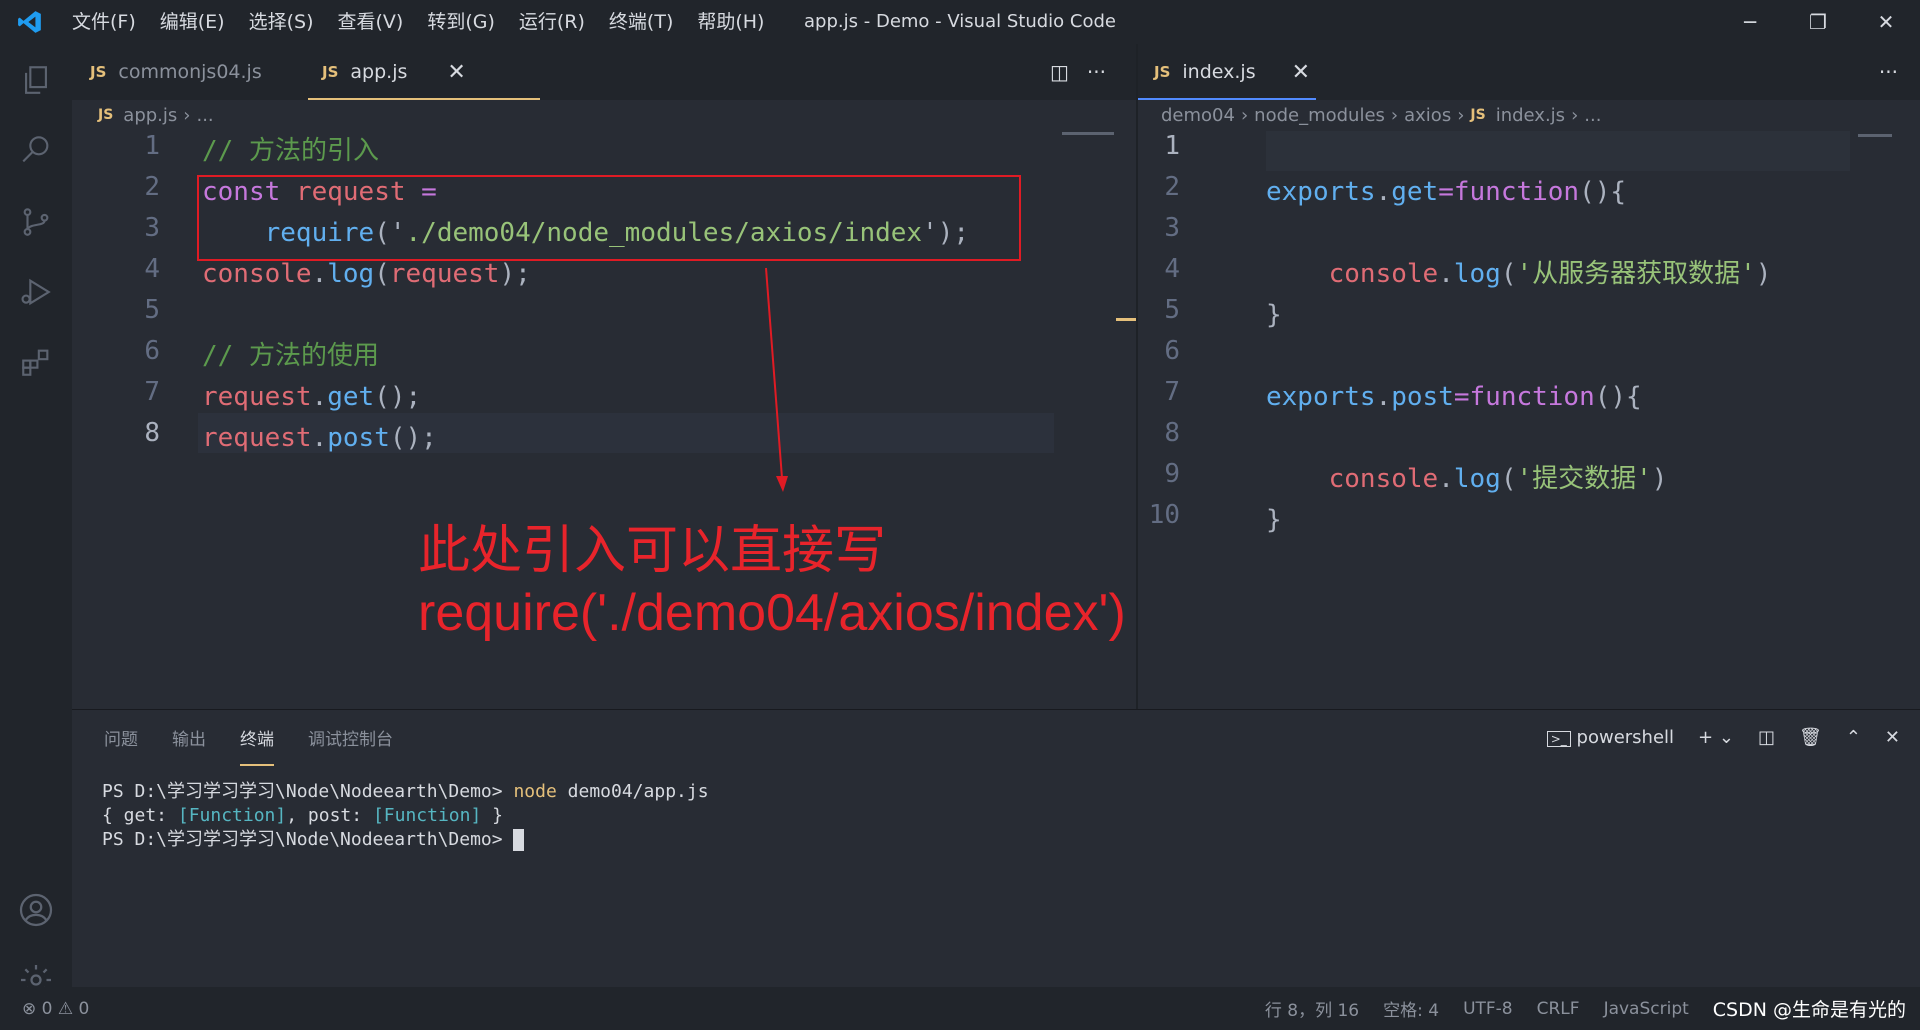 This screenshot has height=1030, width=1920. I want to click on tab-label: index.js, so click(1219, 72).